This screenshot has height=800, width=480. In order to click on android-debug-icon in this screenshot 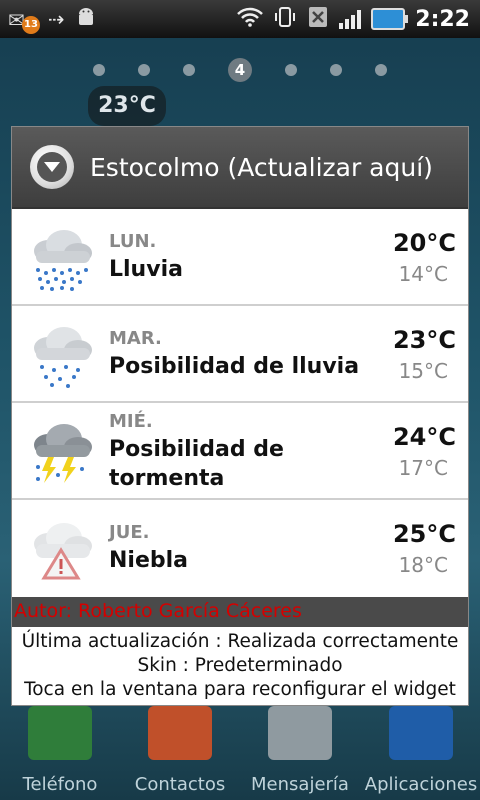, I will do `click(86, 19)`.